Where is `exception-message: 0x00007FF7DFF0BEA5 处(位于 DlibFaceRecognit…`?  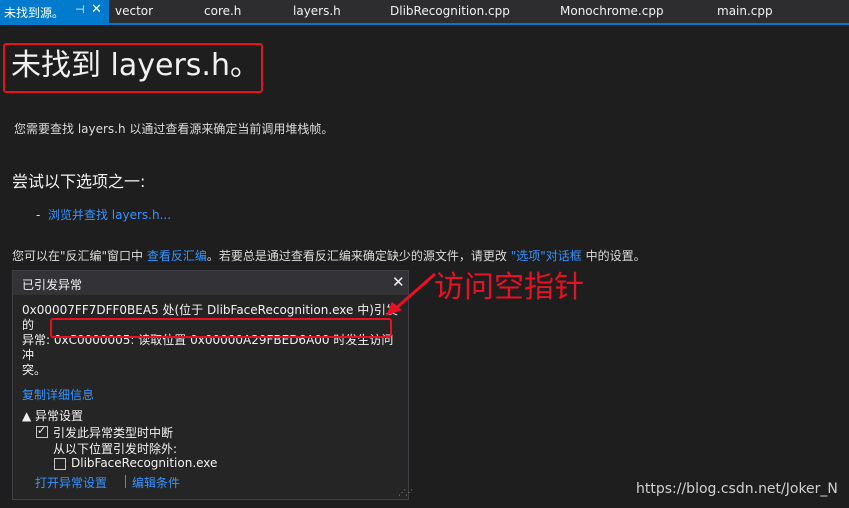 exception-message: 0x00007FF7DFF0BEA5 处(位于 DlibFaceRecognit… is located at coordinates (212, 340).